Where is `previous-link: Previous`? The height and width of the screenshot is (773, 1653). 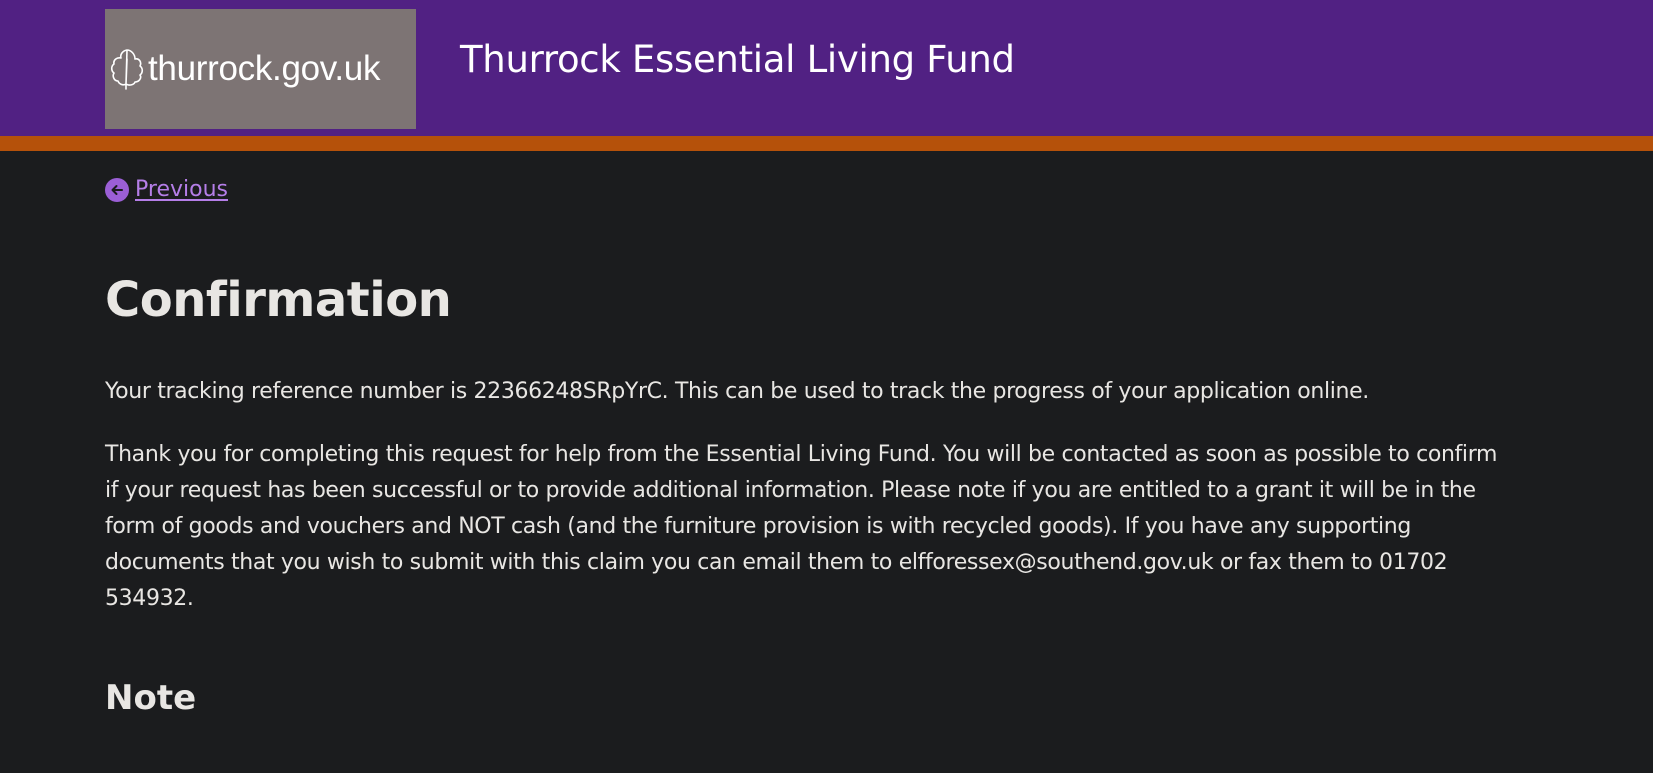 previous-link: Previous is located at coordinates (166, 189).